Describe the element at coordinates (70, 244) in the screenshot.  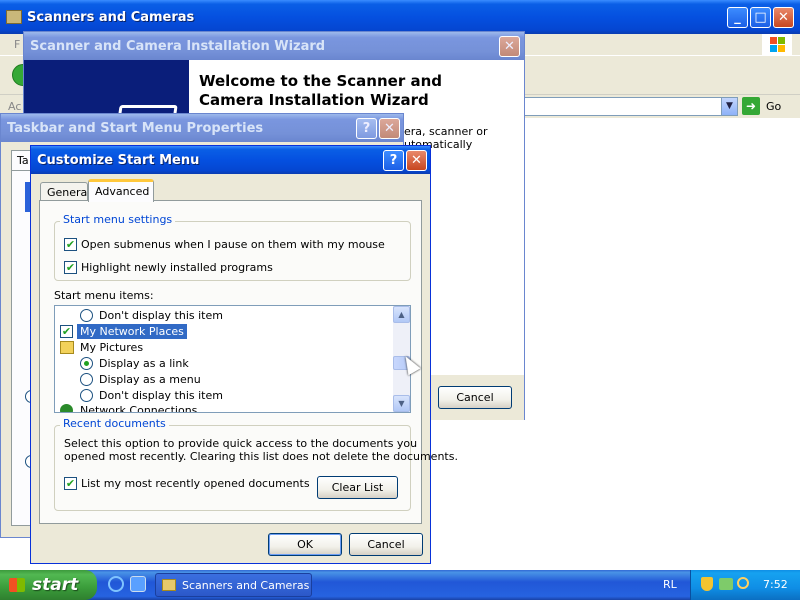
I see `open-submenus-checkbox: ✔` at that location.